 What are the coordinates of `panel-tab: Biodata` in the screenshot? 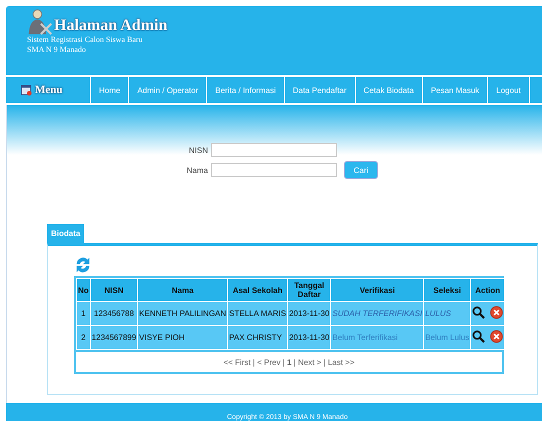 It's located at (65, 233).